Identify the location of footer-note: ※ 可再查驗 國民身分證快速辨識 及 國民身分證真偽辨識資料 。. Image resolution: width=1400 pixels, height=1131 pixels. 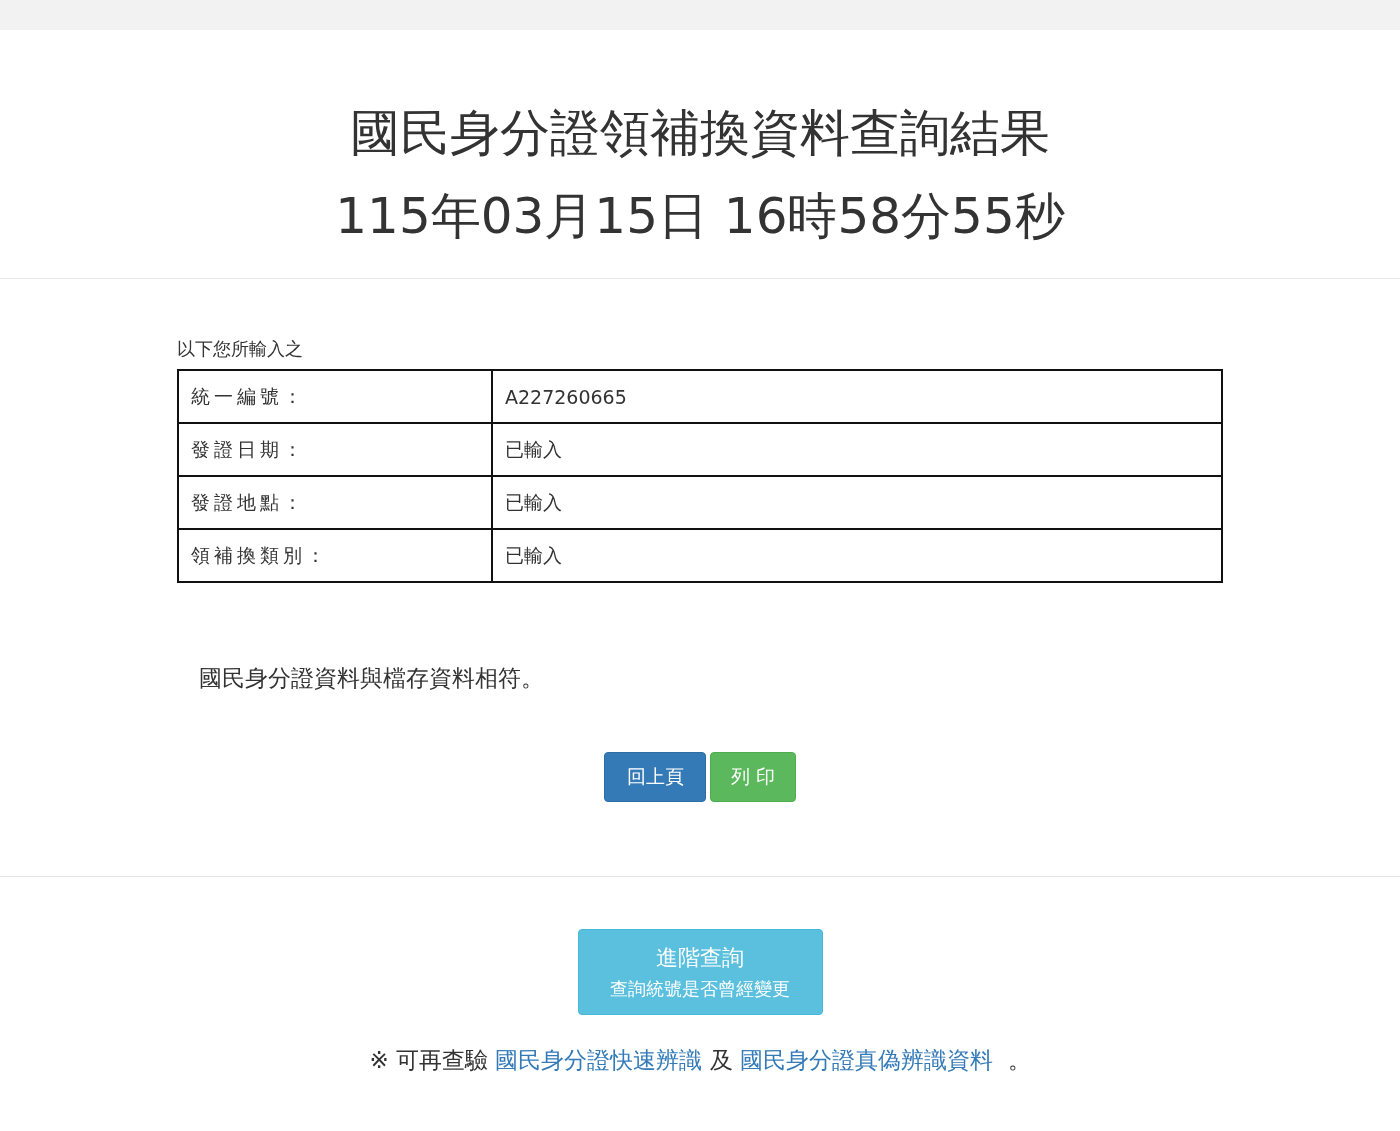
(700, 1060).